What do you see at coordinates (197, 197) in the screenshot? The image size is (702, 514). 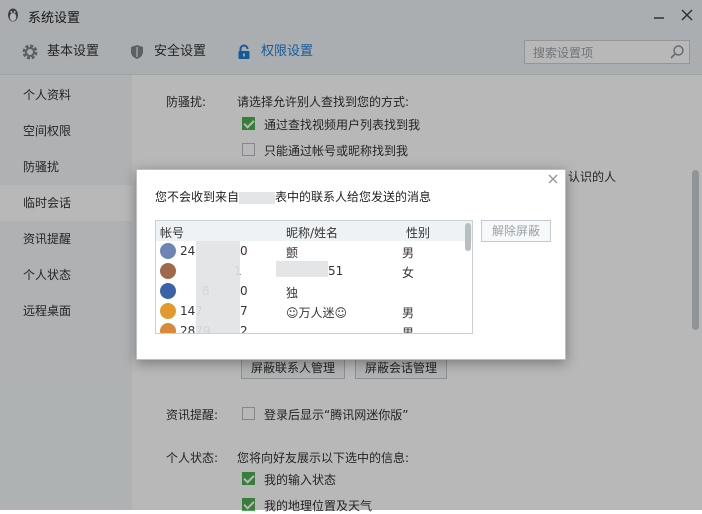 I see `dialog-title-prefix: 您不会收到来自` at bounding box center [197, 197].